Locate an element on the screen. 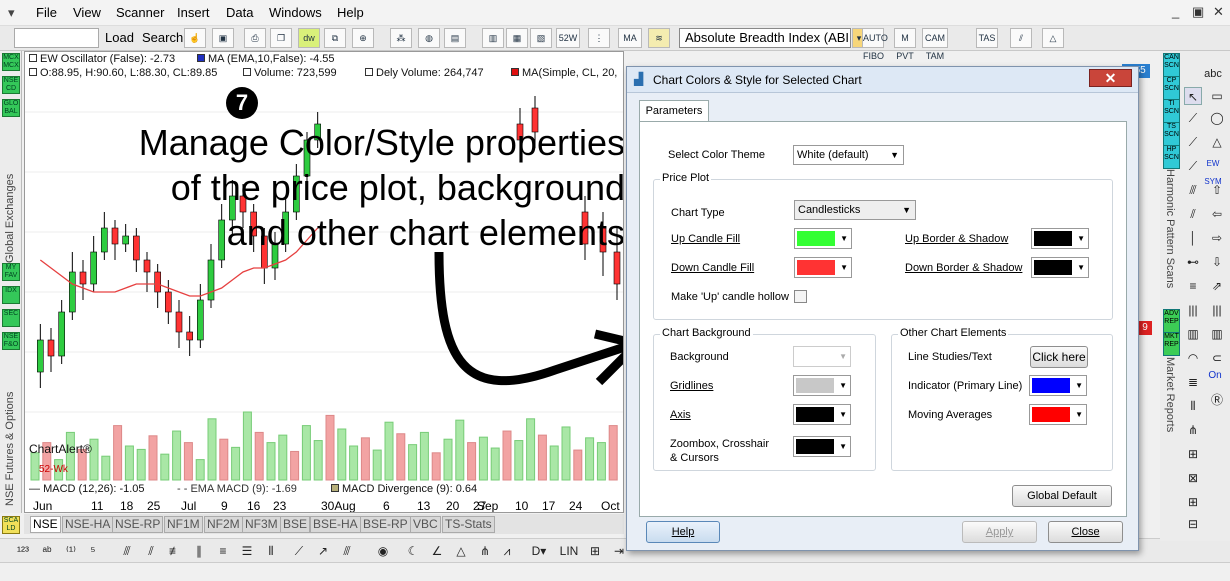  fib-time-icon: ⦀ is located at coordinates (271, 551).